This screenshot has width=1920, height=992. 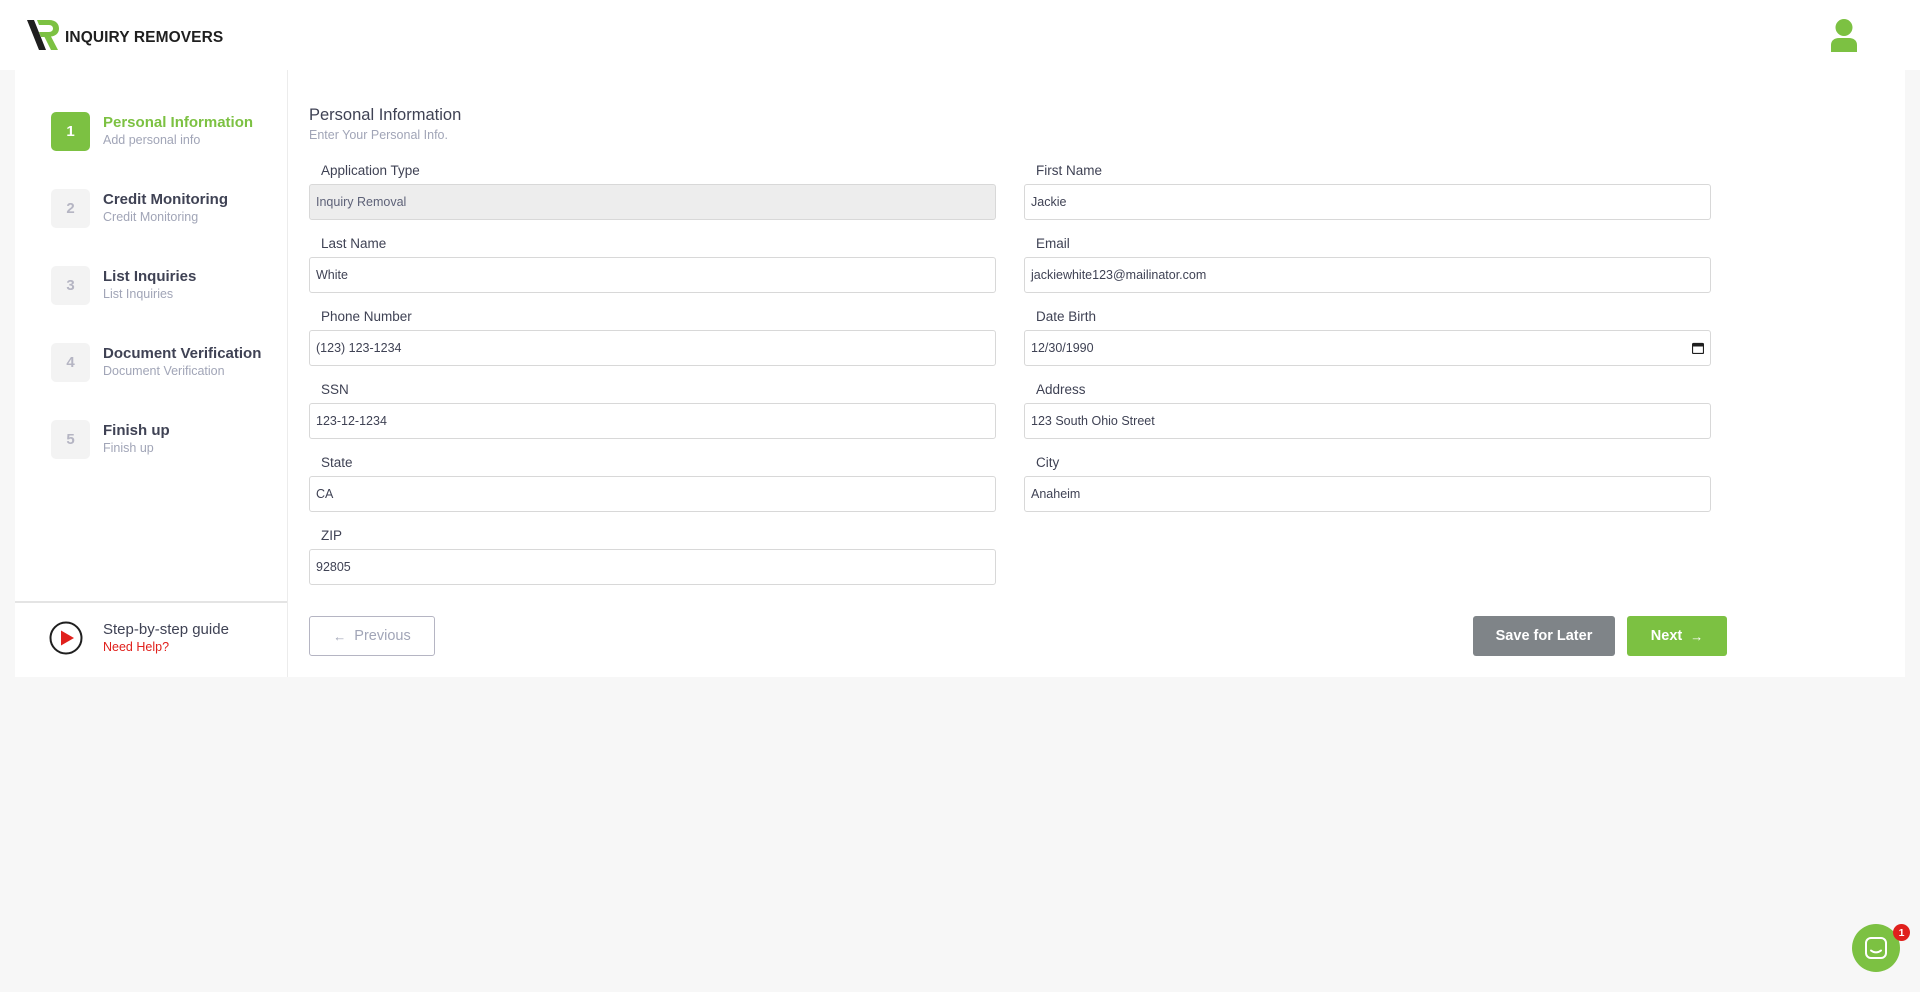 I want to click on form-subtitle: Enter Your Personal Info., so click(x=378, y=135).